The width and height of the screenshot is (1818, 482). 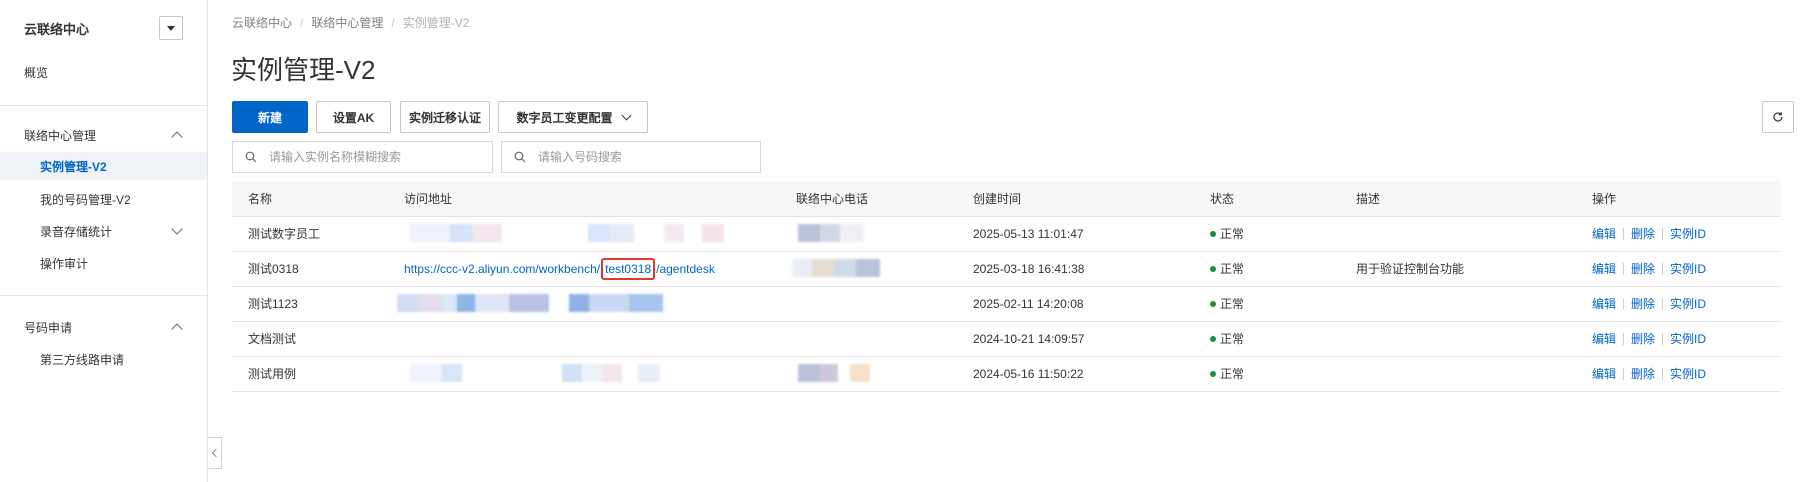 What do you see at coordinates (36, 72) in the screenshot?
I see `sidebar-item-label: 概览` at bounding box center [36, 72].